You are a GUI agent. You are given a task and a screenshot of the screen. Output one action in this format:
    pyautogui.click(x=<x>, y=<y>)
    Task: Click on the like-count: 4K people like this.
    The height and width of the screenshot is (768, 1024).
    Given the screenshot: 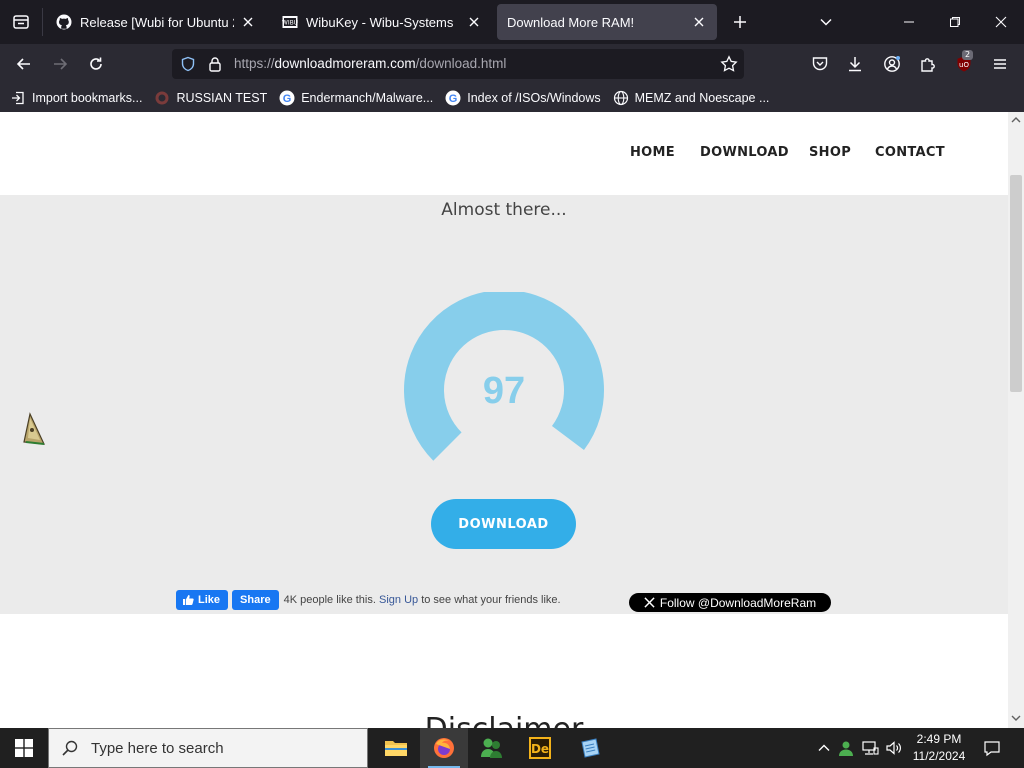 What is the action you would take?
    pyautogui.click(x=329, y=600)
    